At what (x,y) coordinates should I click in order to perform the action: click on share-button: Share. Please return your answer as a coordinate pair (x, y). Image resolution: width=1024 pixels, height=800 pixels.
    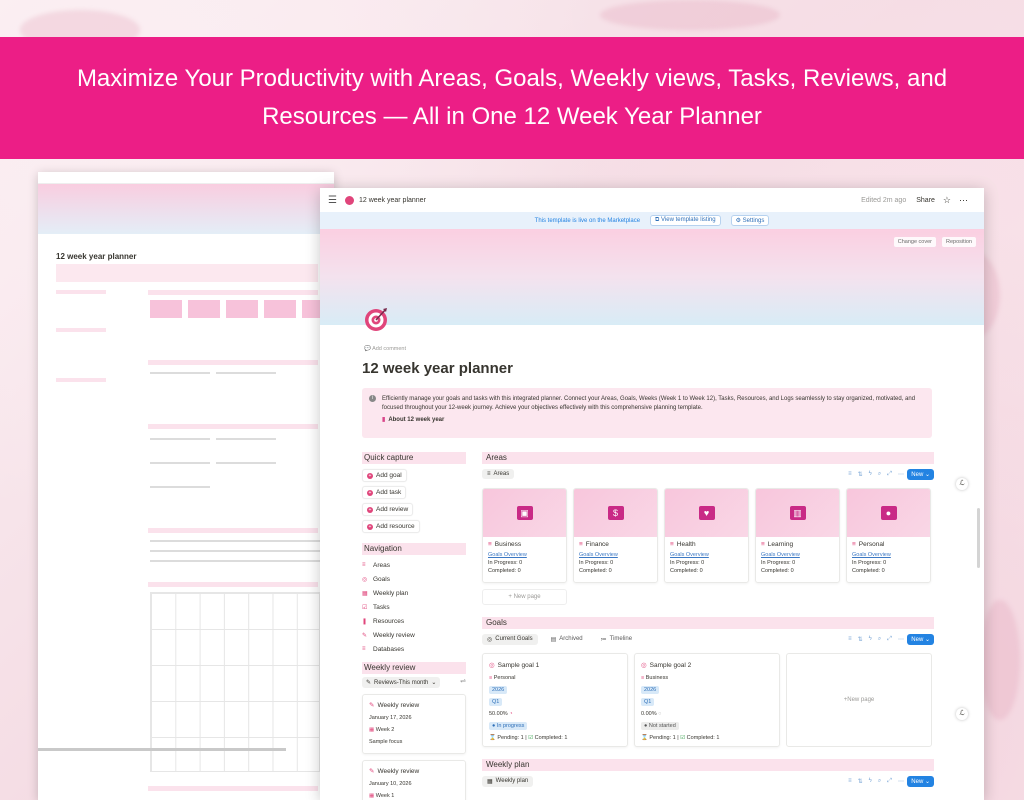
    Looking at the image, I should click on (925, 200).